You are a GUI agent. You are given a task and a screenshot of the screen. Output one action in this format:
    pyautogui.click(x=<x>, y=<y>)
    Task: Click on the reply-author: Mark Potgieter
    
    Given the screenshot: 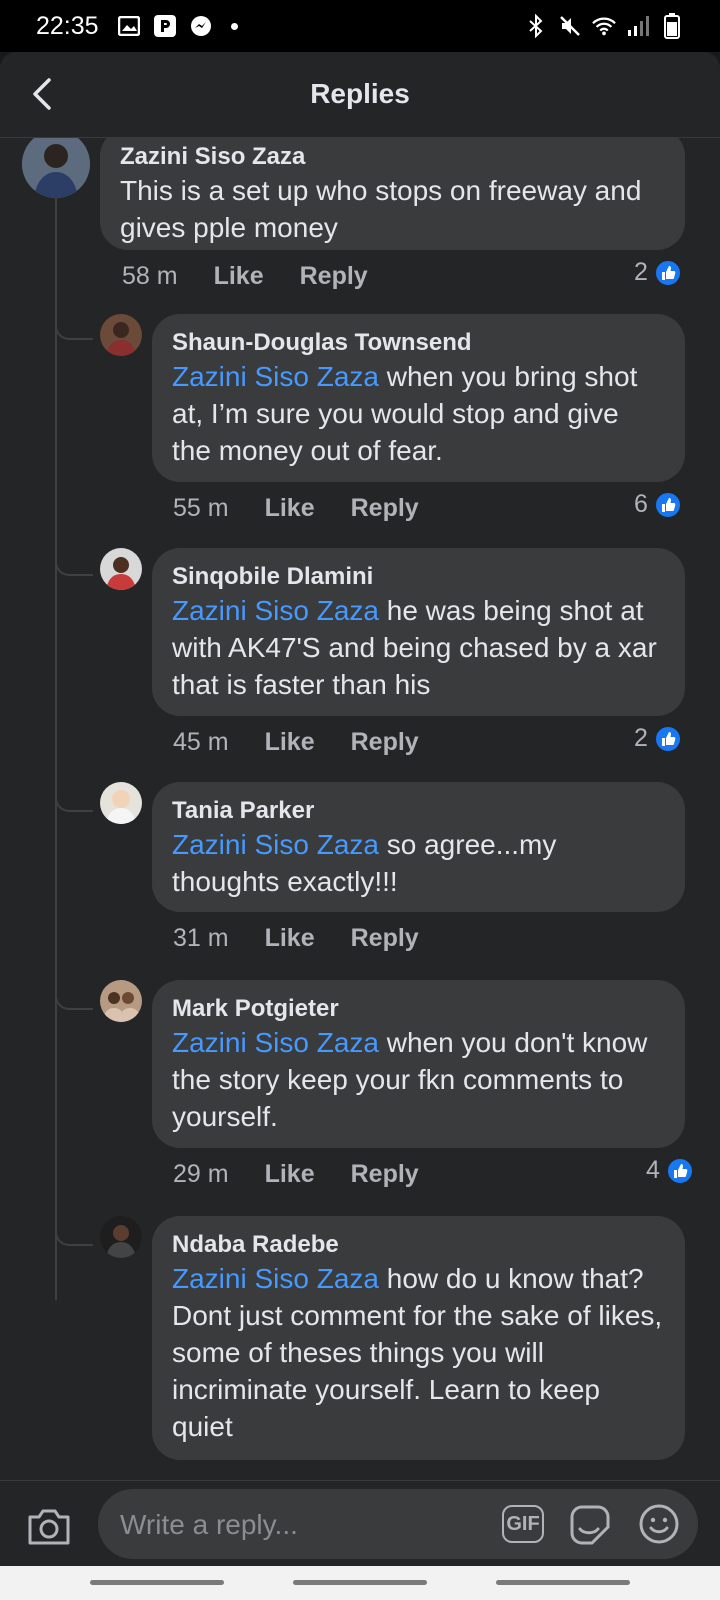 What is the action you would take?
    pyautogui.click(x=418, y=1009)
    